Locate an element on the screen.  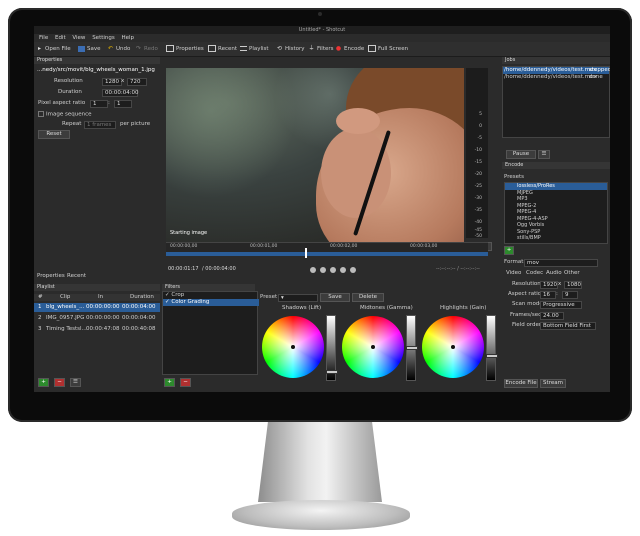
playlist-panel-title: Playlist is located at coordinates (97, 287).